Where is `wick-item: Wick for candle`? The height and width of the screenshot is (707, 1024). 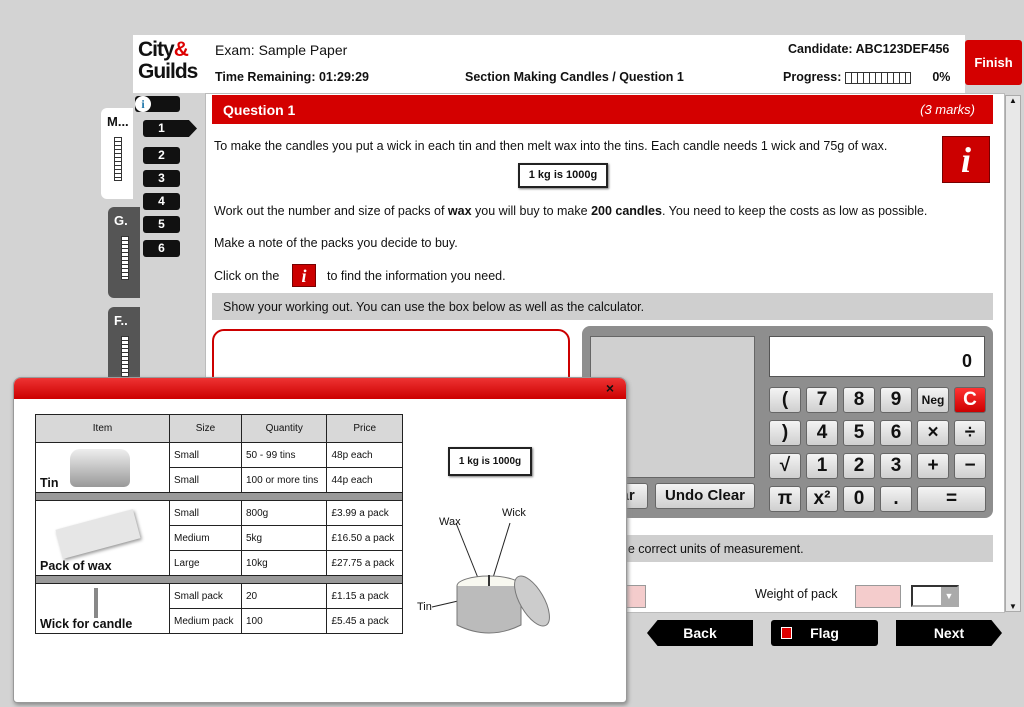
wick-item: Wick for candle is located at coordinates (102, 608).